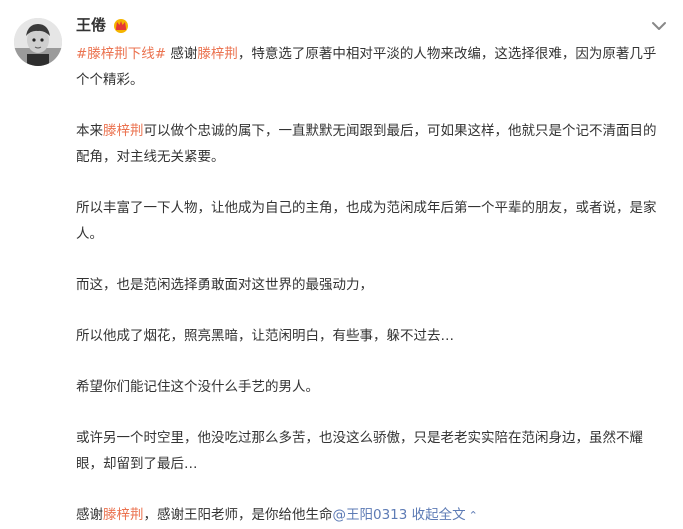  Describe the element at coordinates (89, 131) in the screenshot. I see `post-text: 本来` at that location.